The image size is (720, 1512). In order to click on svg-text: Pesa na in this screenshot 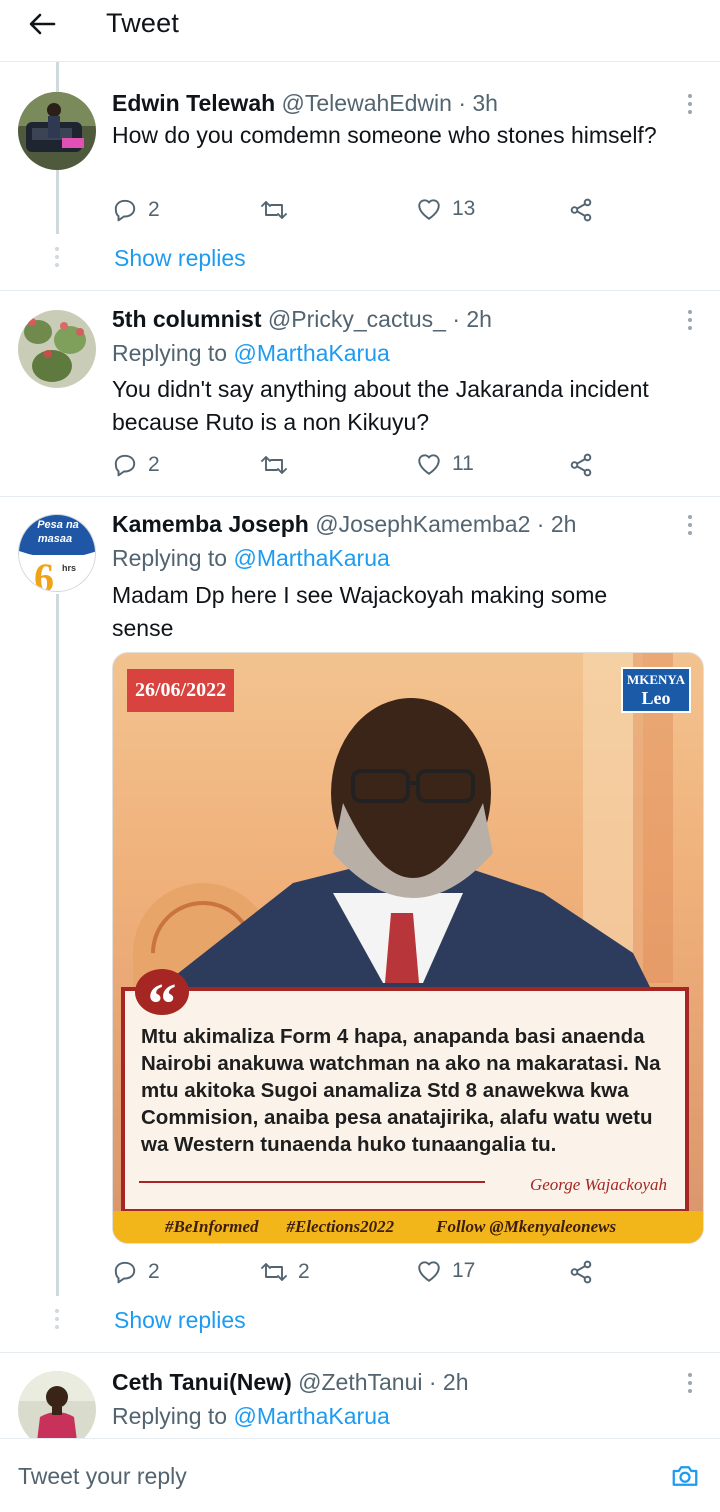, I will do `click(58, 525)`.